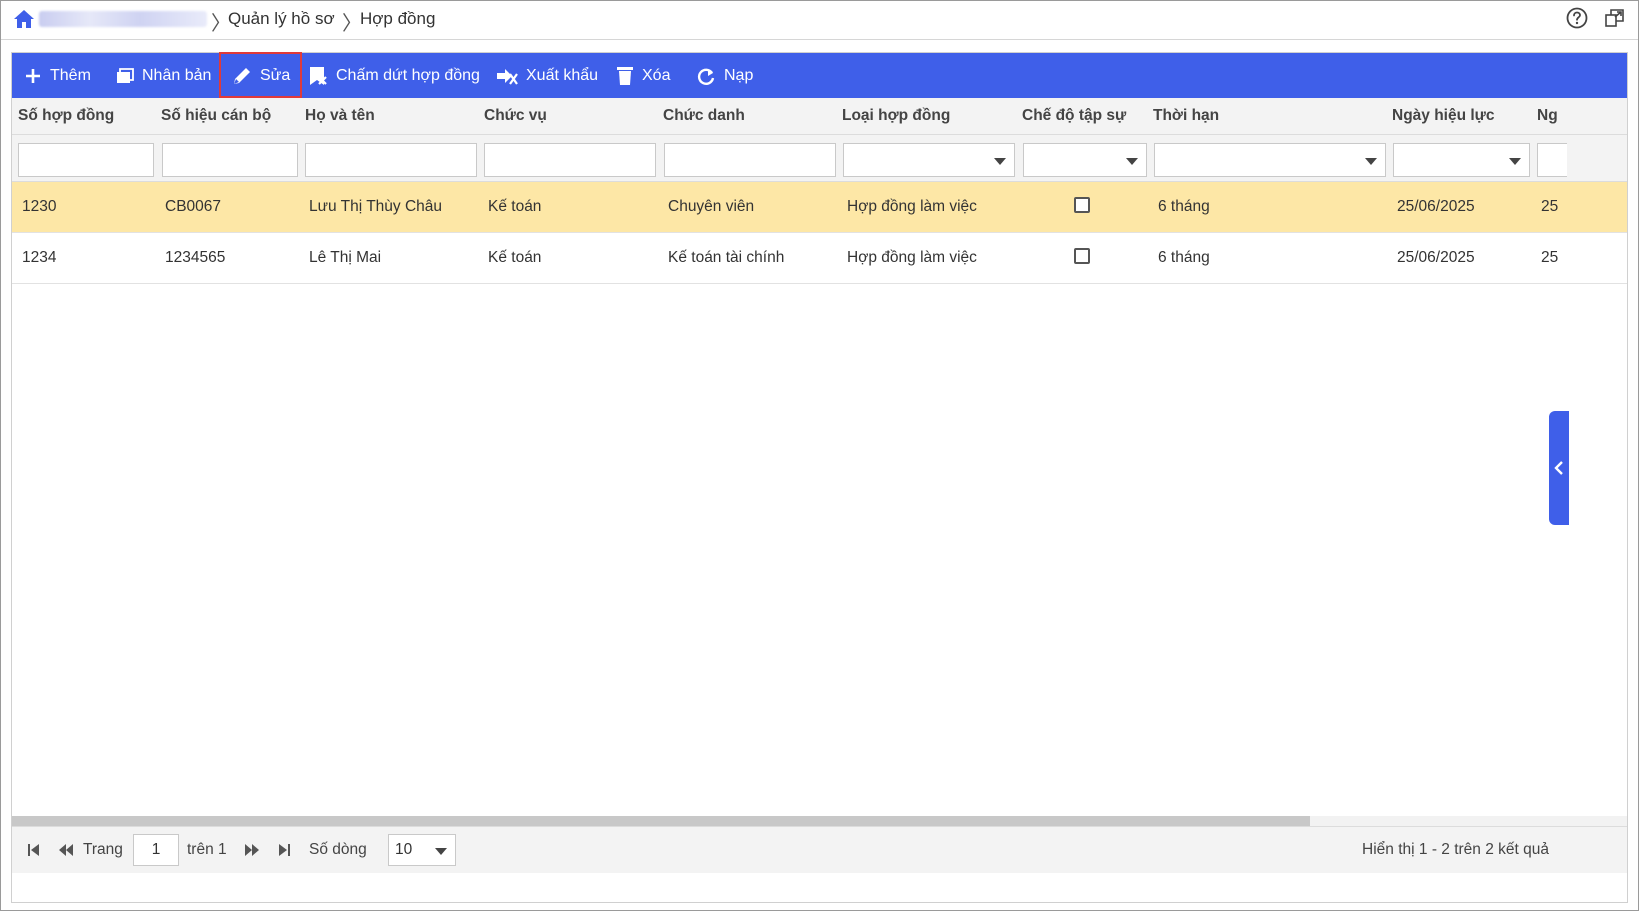  What do you see at coordinates (1270, 160) in the screenshot?
I see `filter-select-duration` at bounding box center [1270, 160].